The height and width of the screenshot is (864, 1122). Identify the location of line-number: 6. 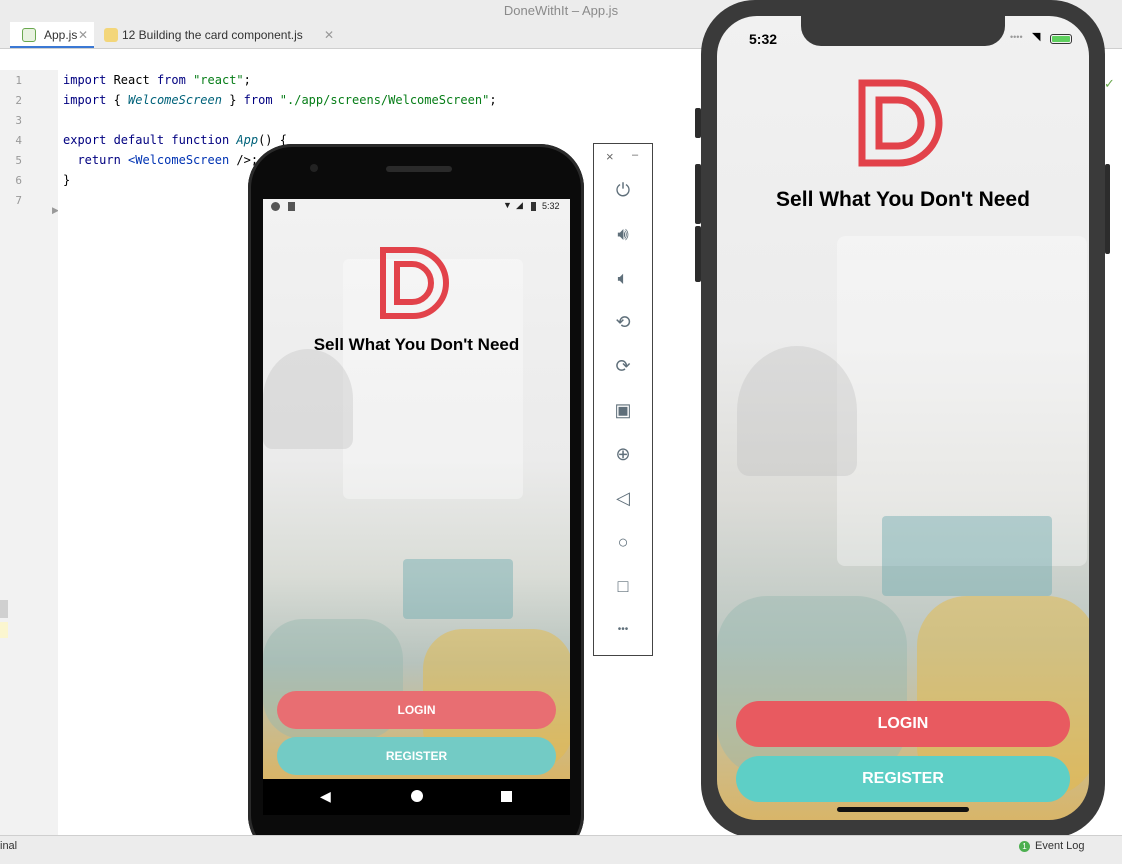
(18, 180).